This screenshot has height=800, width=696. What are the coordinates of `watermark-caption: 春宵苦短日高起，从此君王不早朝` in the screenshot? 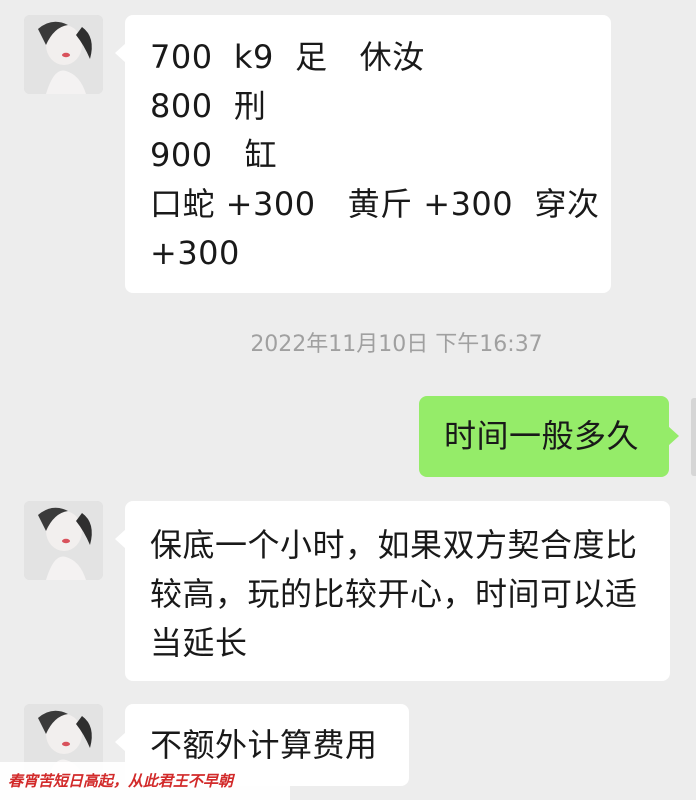 It's located at (145, 781).